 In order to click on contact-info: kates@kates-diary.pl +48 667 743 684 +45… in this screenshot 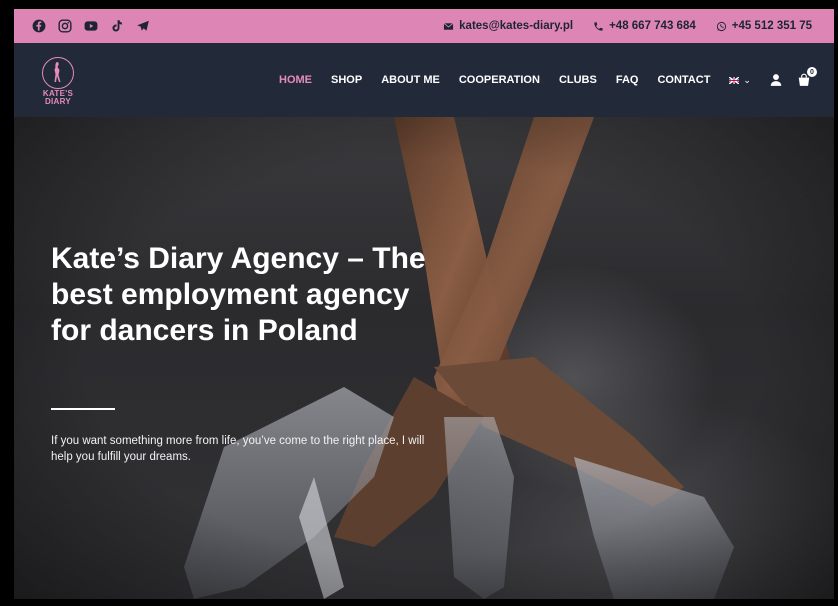, I will do `click(627, 26)`.